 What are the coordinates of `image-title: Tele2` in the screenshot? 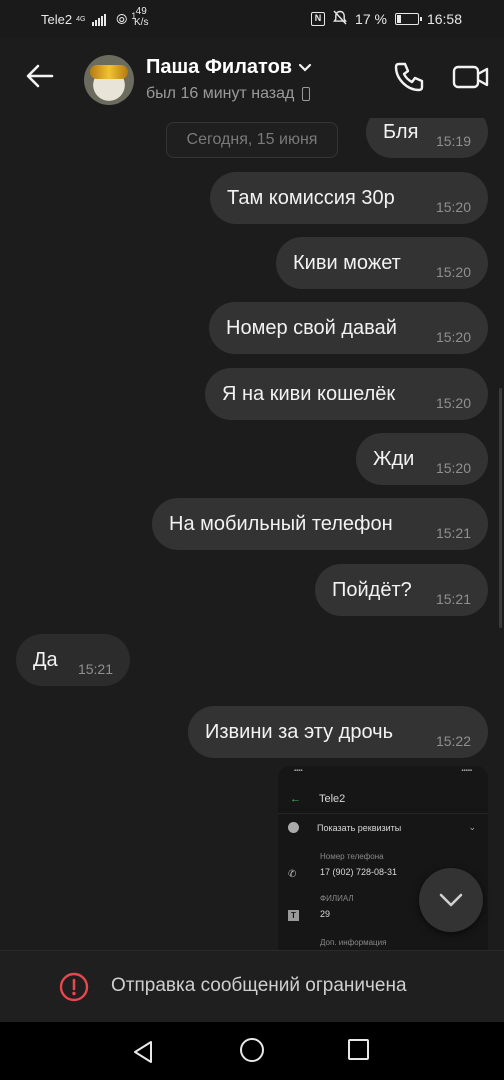 It's located at (332, 798).